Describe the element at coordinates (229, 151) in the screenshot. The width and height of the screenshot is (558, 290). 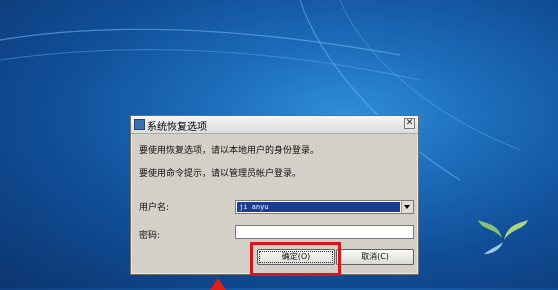
I see `instruction-line-1: 要使用恢复选项，请以本地用户的身份登录。` at that location.